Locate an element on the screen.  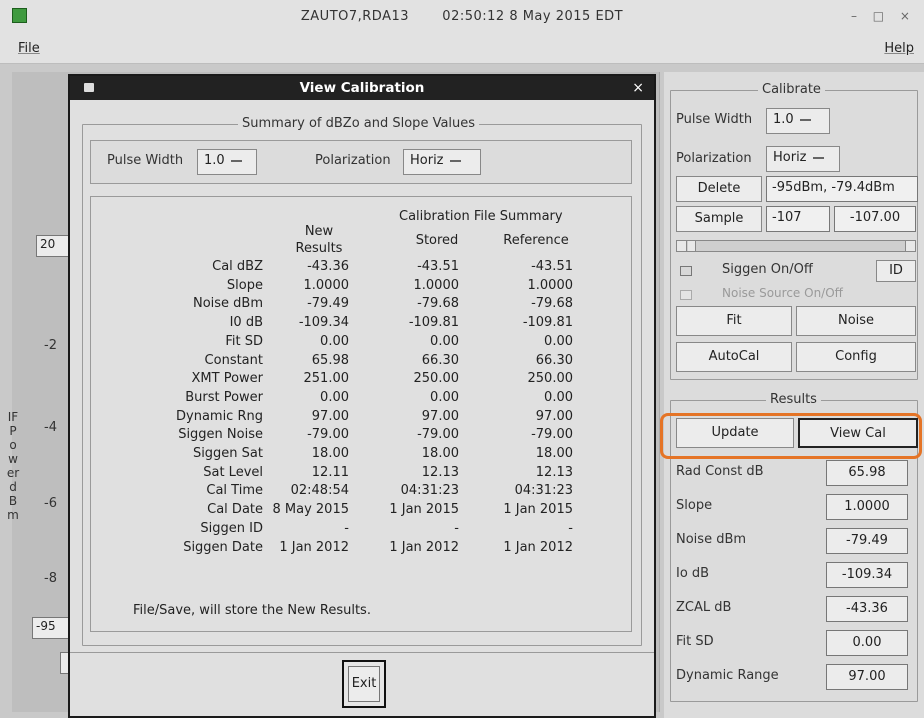
result-value: 97.00 is located at coordinates (867, 677).